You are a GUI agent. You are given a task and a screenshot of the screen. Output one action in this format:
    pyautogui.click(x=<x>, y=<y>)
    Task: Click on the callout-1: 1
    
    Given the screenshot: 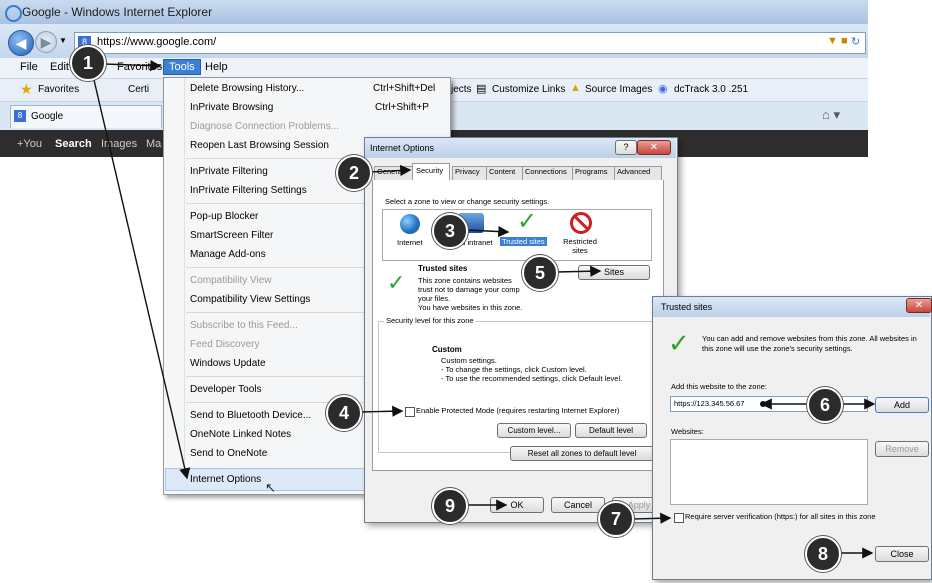 What is the action you would take?
    pyautogui.click(x=88, y=63)
    